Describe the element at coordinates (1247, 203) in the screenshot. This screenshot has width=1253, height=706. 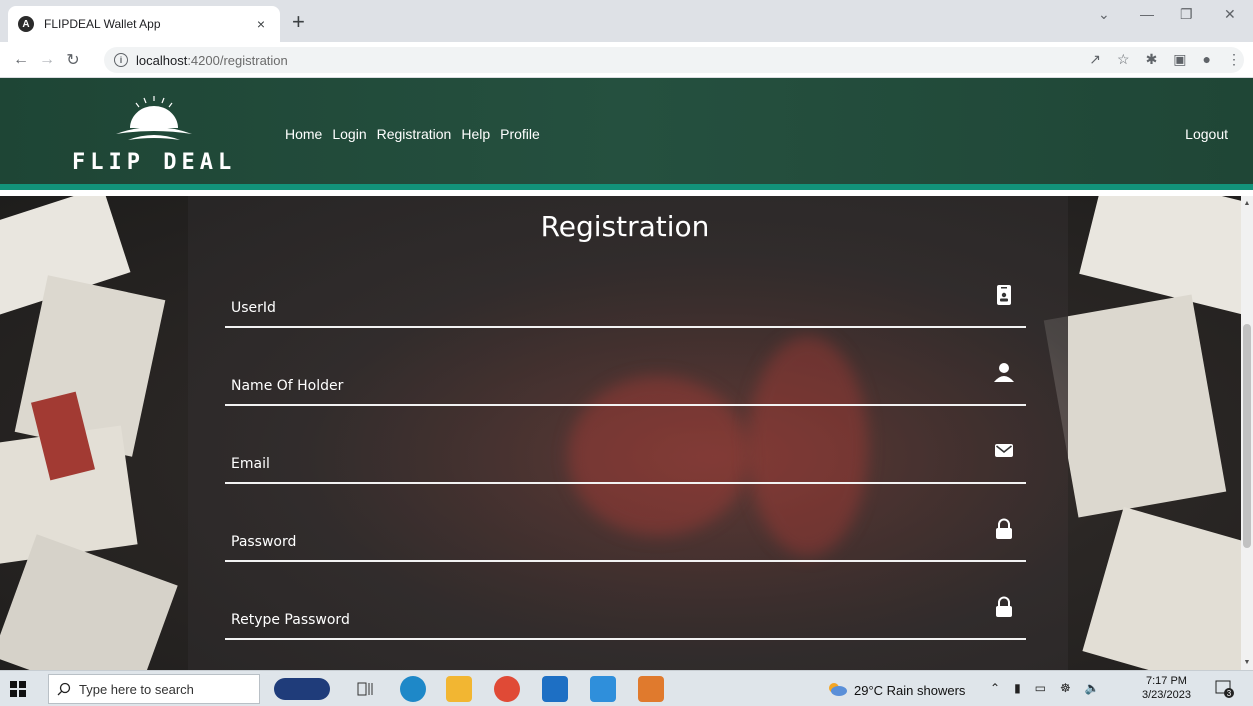
I see `scroll-up-arrow-icon: ▲` at that location.